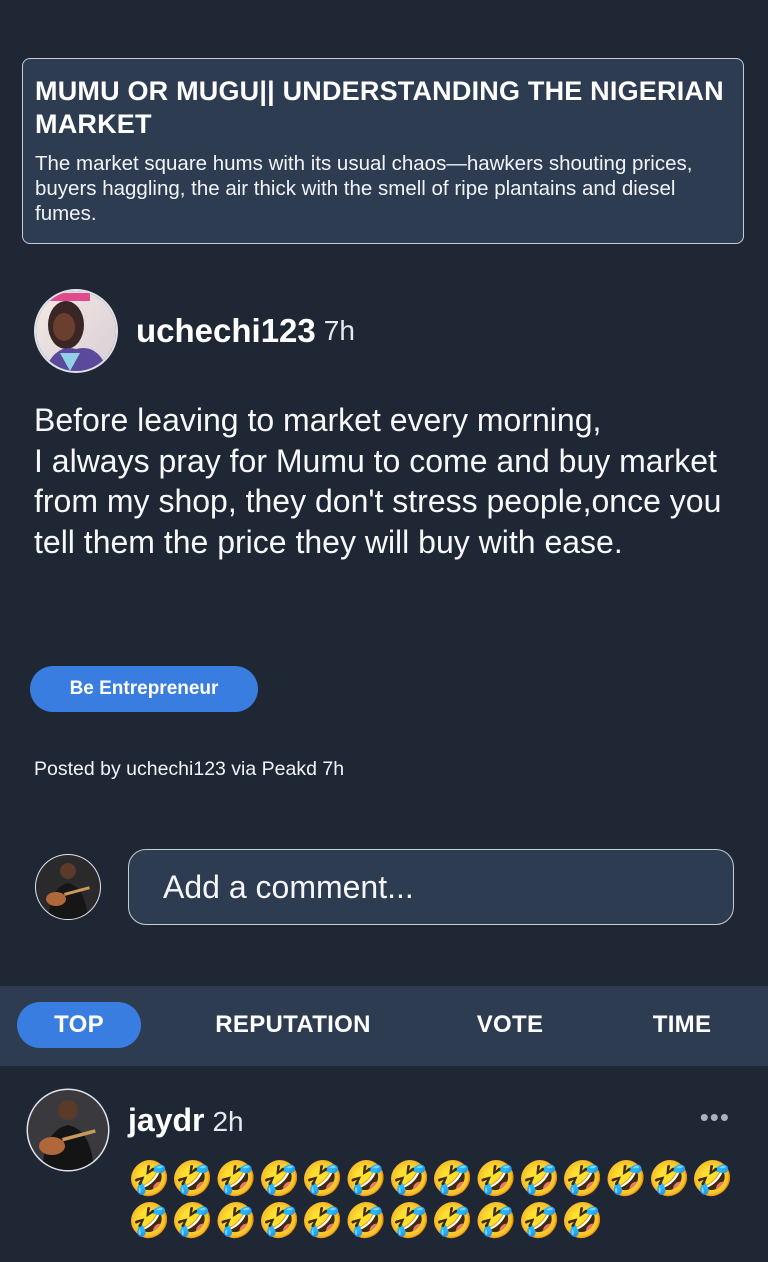  Describe the element at coordinates (189, 769) in the screenshot. I see `posted-by-text: Posted by uchechi123 via Peakd 7h` at that location.